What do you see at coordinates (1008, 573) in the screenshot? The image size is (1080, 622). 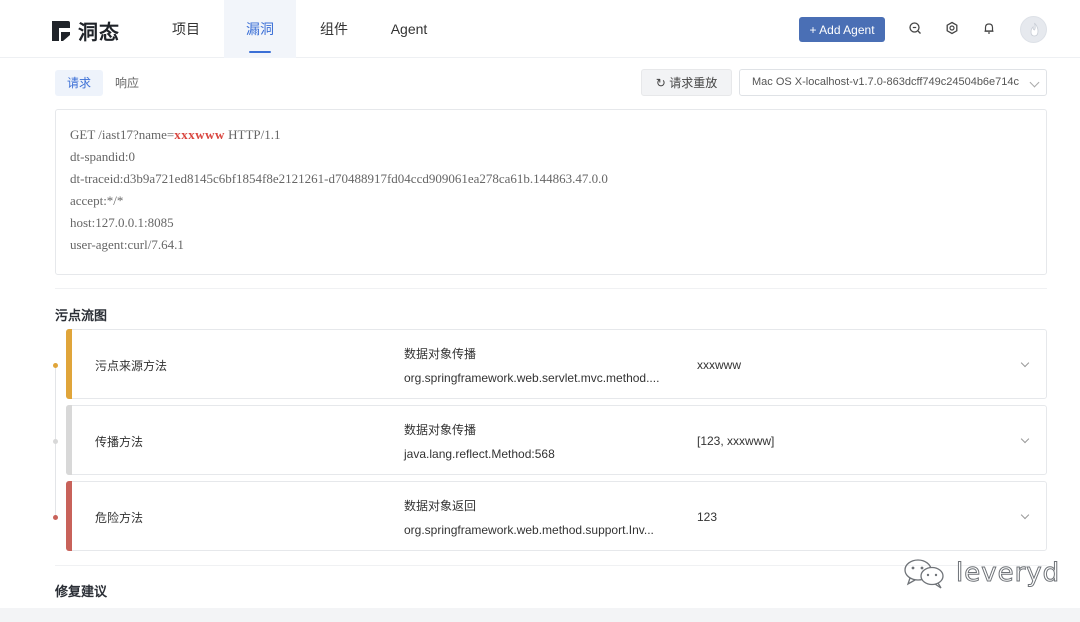 I see `watermark-text: leveryd` at bounding box center [1008, 573].